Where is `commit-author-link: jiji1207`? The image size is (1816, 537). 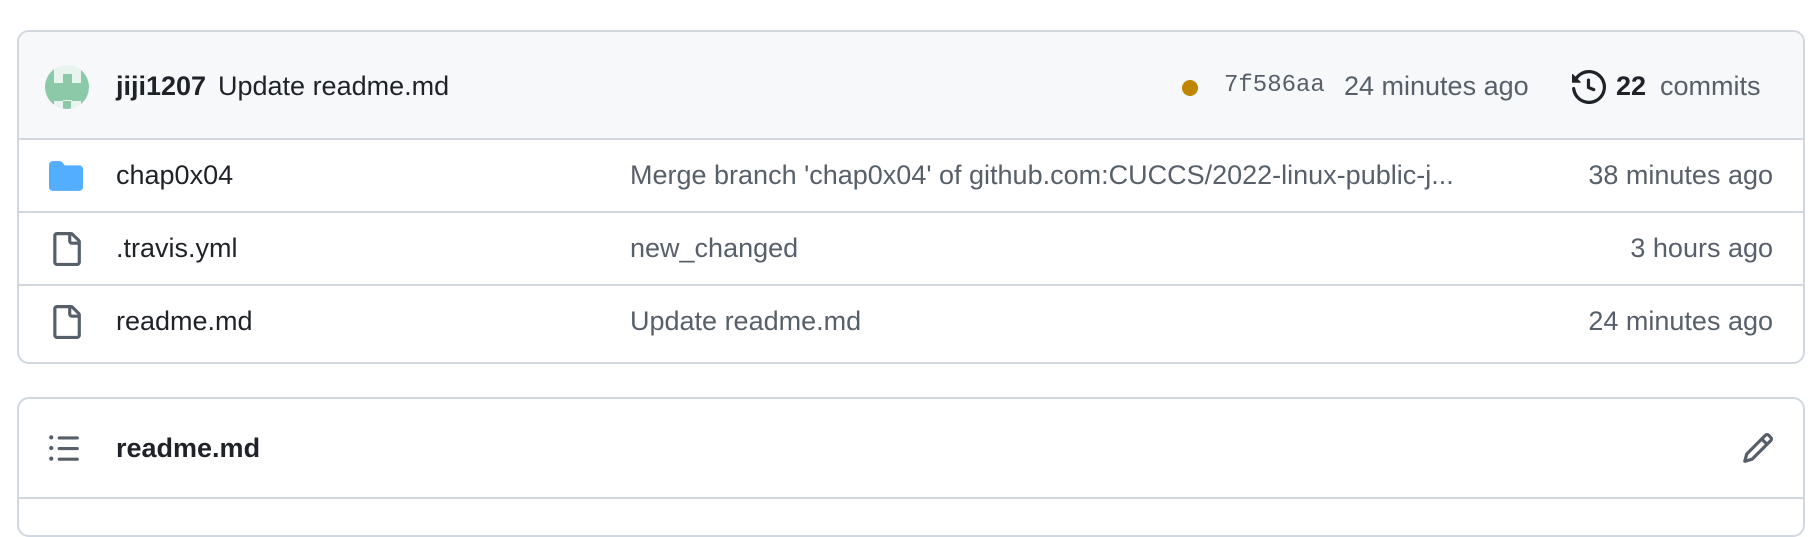
commit-author-link: jiji1207 is located at coordinates (161, 86).